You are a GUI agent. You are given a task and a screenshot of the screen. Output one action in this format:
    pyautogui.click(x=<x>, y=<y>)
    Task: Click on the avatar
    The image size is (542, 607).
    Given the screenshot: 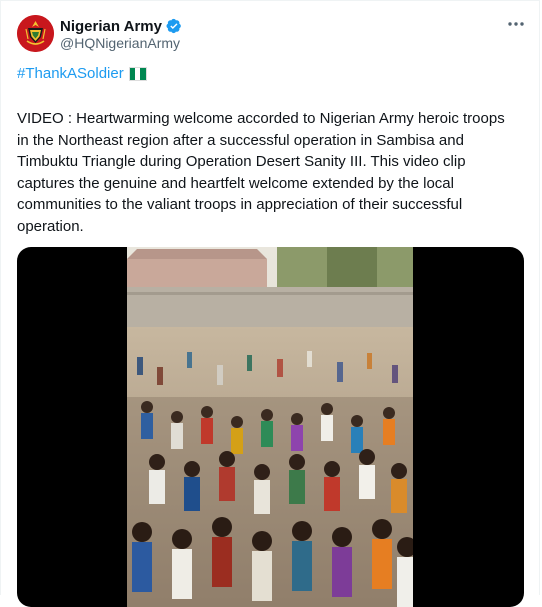 What is the action you would take?
    pyautogui.click(x=35, y=33)
    